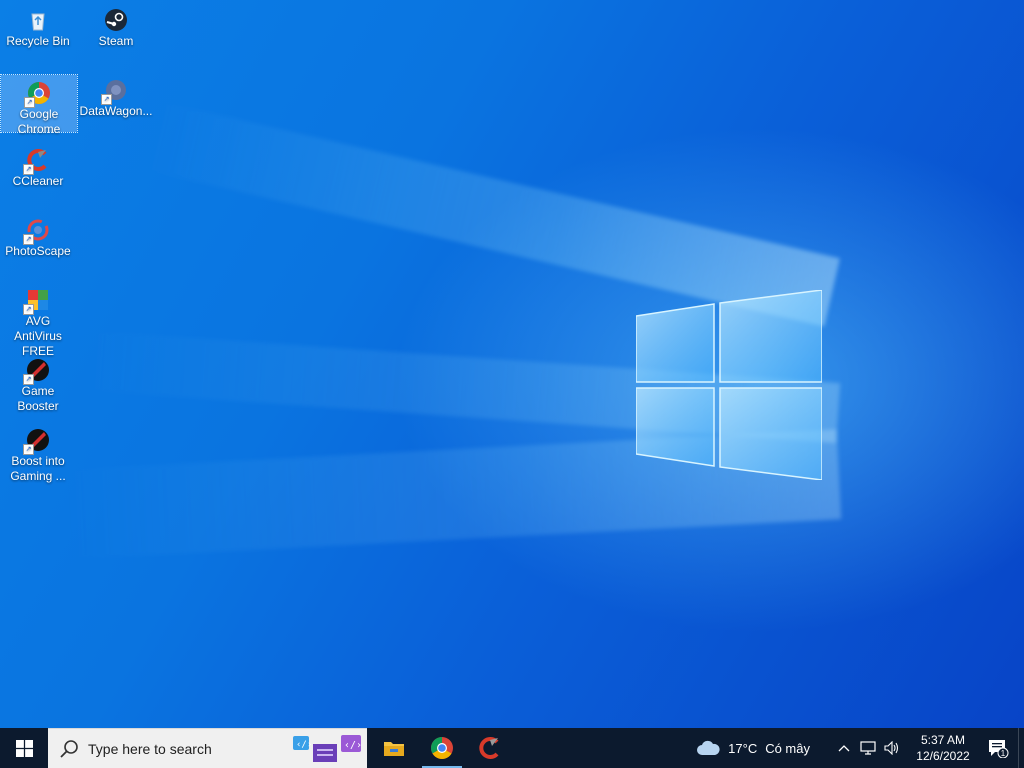 The width and height of the screenshot is (1024, 768). Describe the element at coordinates (1003, 753) in the screenshot. I see `notification-count: 1` at that location.